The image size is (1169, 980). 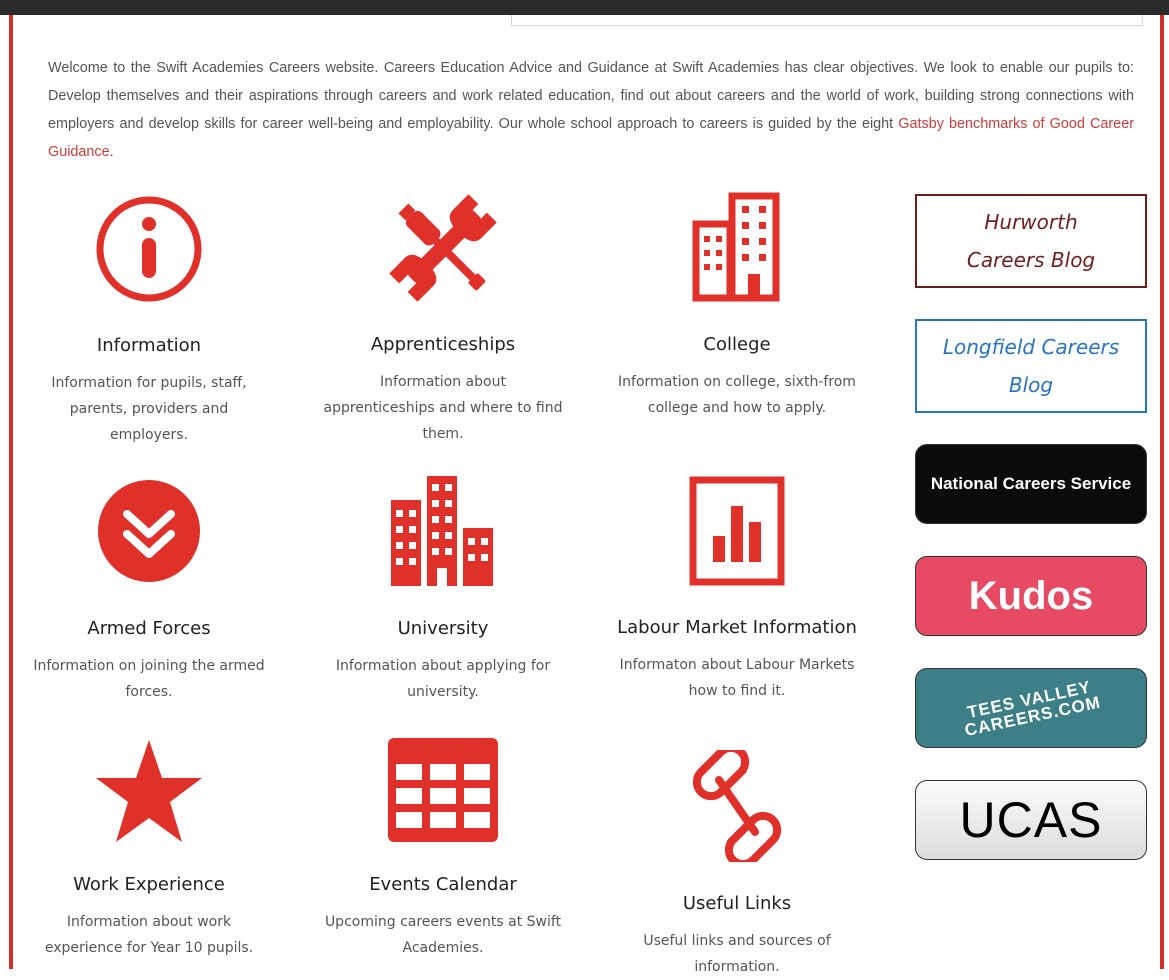 What do you see at coordinates (443, 790) in the screenshot?
I see `table-icon` at bounding box center [443, 790].